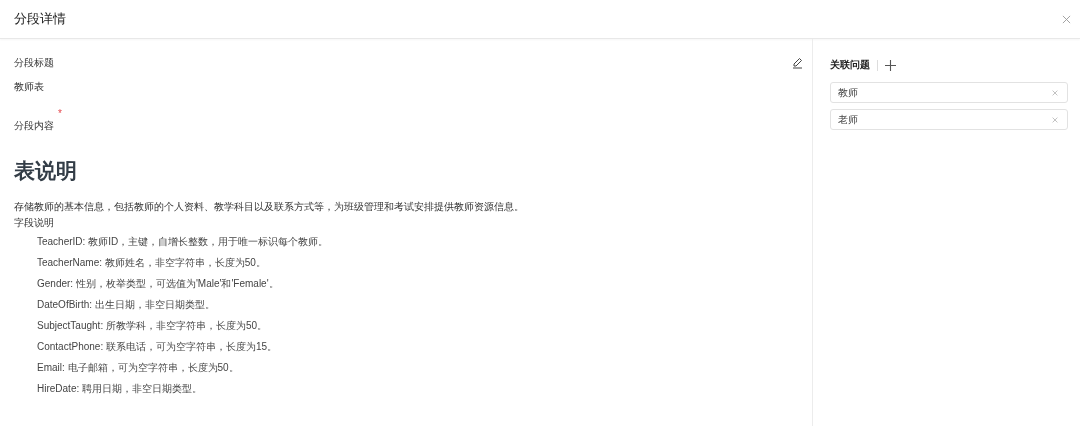 This screenshot has height=426, width=1080. What do you see at coordinates (34, 223) in the screenshot?
I see `content-paragraph: 字段说明` at bounding box center [34, 223].